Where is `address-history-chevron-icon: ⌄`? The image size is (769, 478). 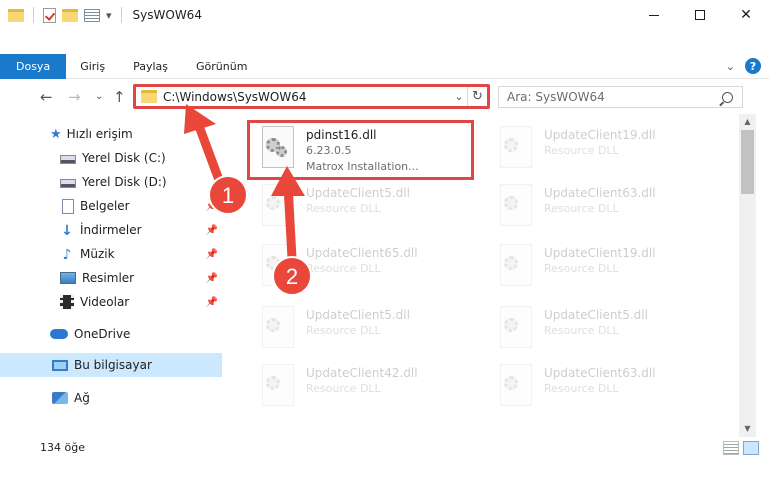 address-history-chevron-icon: ⌄ is located at coordinates (459, 96).